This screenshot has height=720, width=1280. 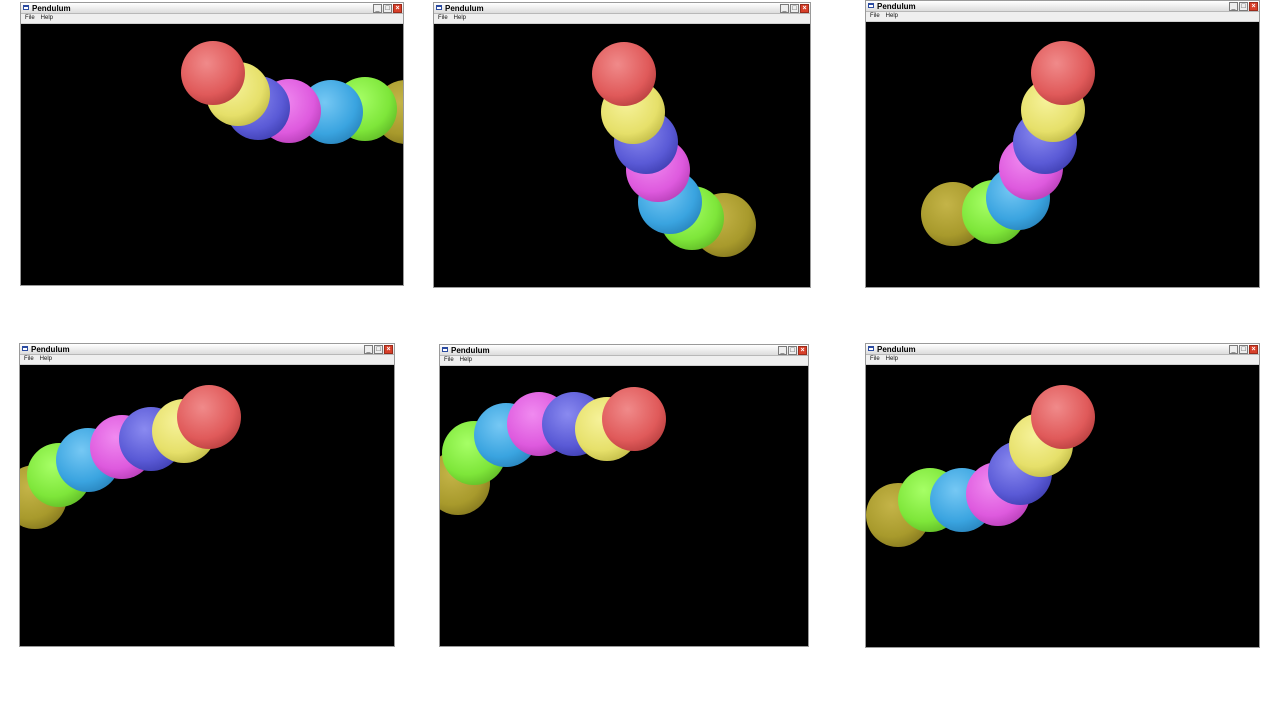 I want to click on pendulum-window-4: Pendulum _ □ × File Help, so click(x=207, y=495).